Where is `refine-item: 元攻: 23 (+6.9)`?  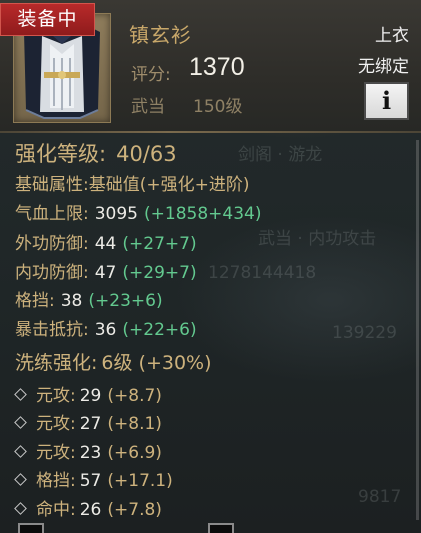 refine-item: 元攻: 23 (+6.9) is located at coordinates (88, 450).